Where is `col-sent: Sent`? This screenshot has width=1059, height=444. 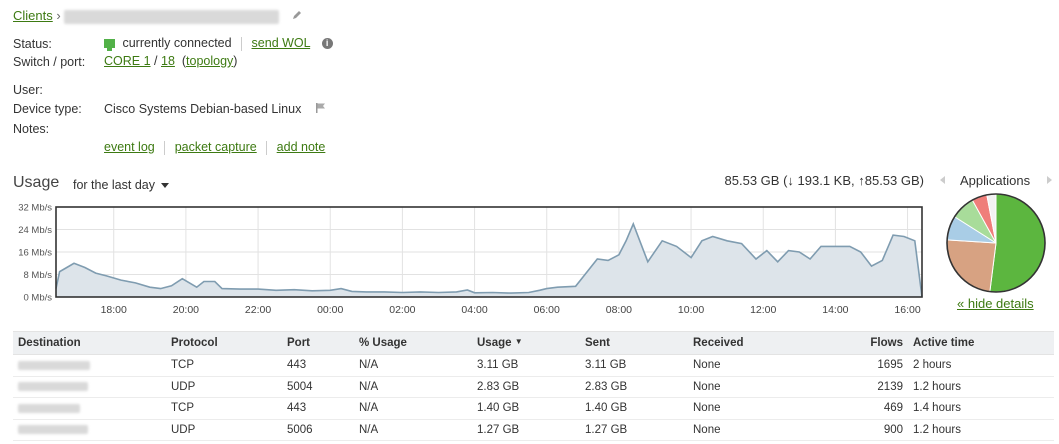
col-sent: Sent is located at coordinates (634, 343).